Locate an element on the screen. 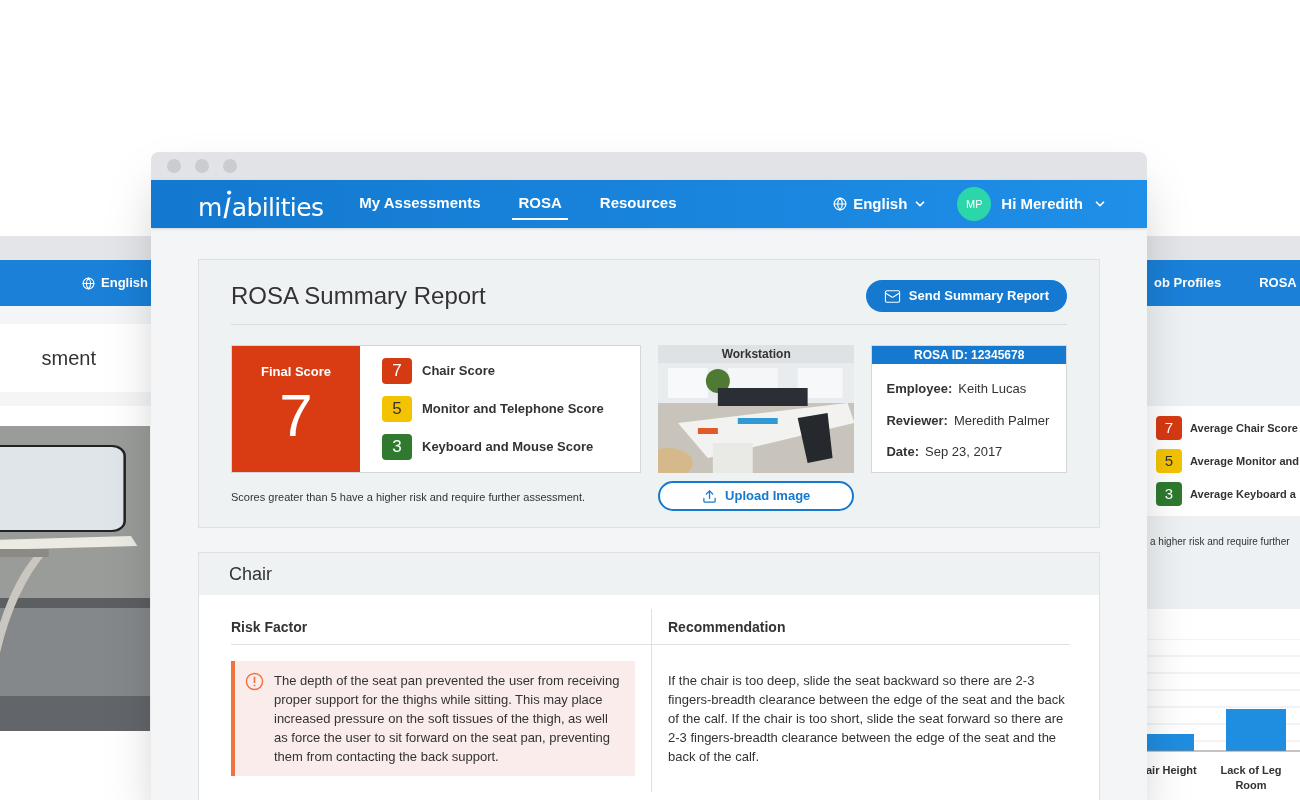  score-label: Keyboard and Mouse Score is located at coordinates (508, 447).